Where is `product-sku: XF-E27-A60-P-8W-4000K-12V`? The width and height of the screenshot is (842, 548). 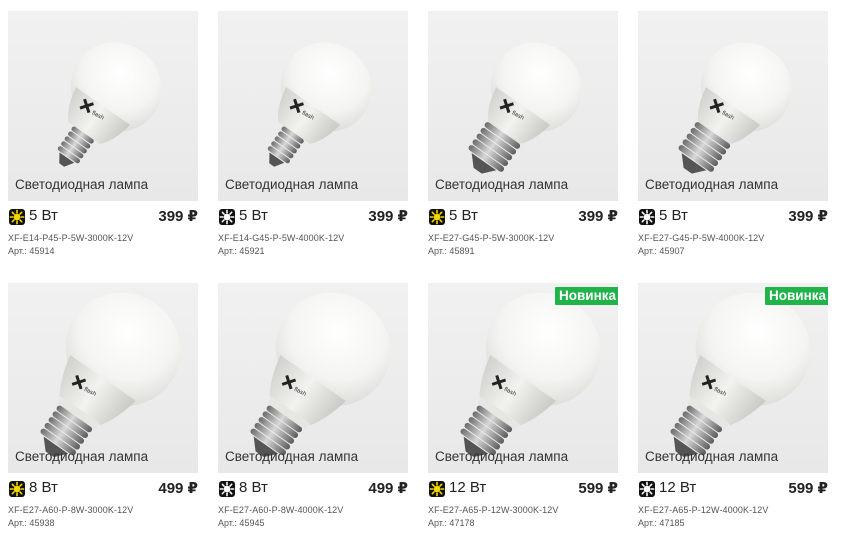
product-sku: XF-E27-A60-P-8W-4000K-12V is located at coordinates (280, 510).